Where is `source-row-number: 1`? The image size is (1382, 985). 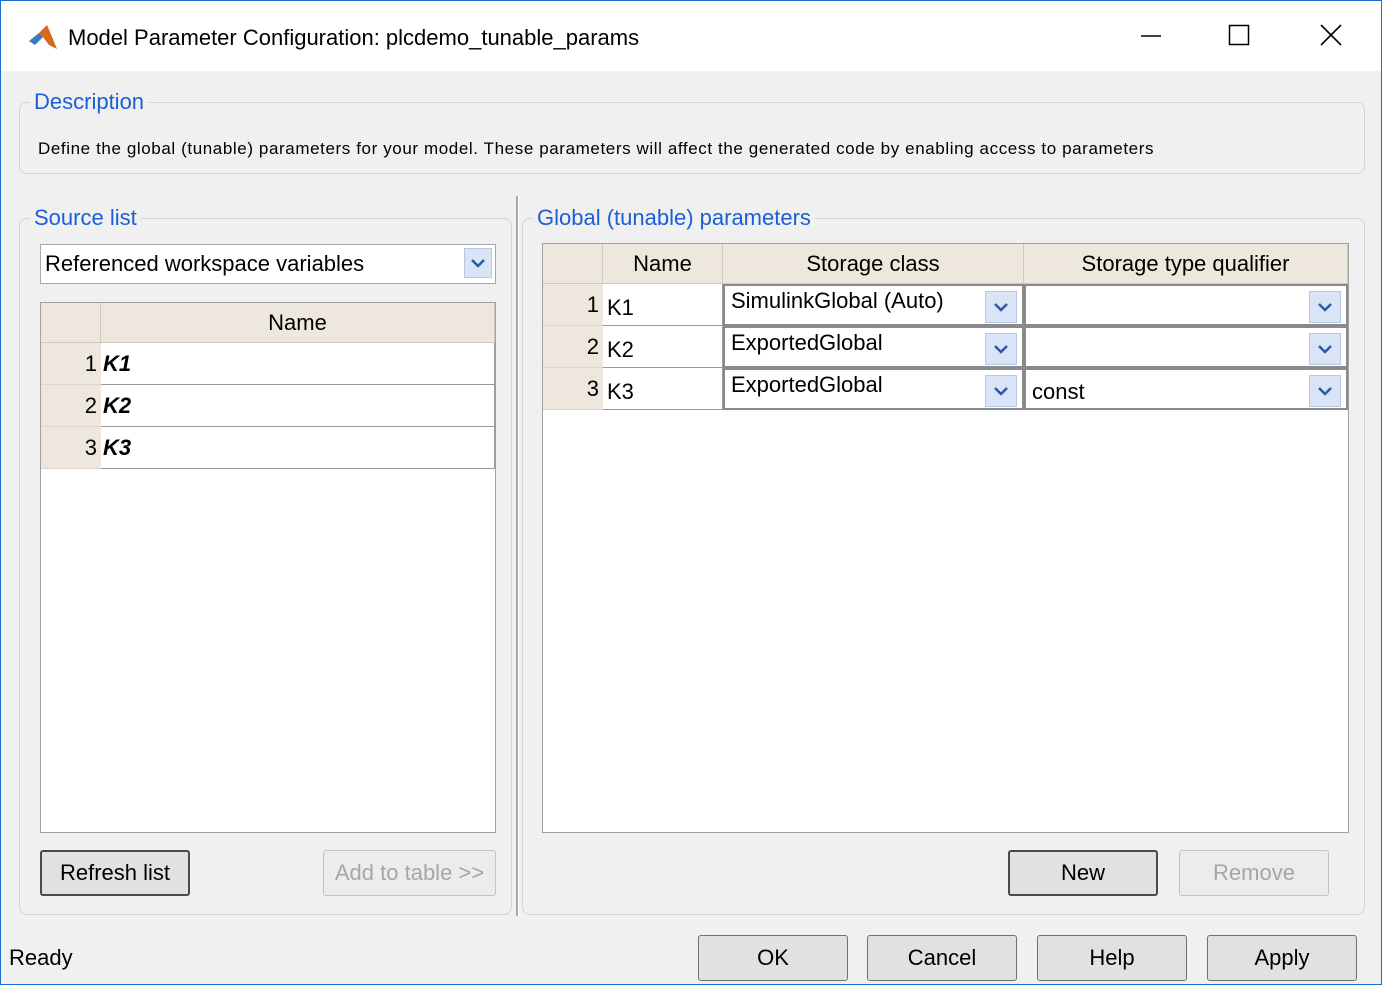 source-row-number: 1 is located at coordinates (71, 364).